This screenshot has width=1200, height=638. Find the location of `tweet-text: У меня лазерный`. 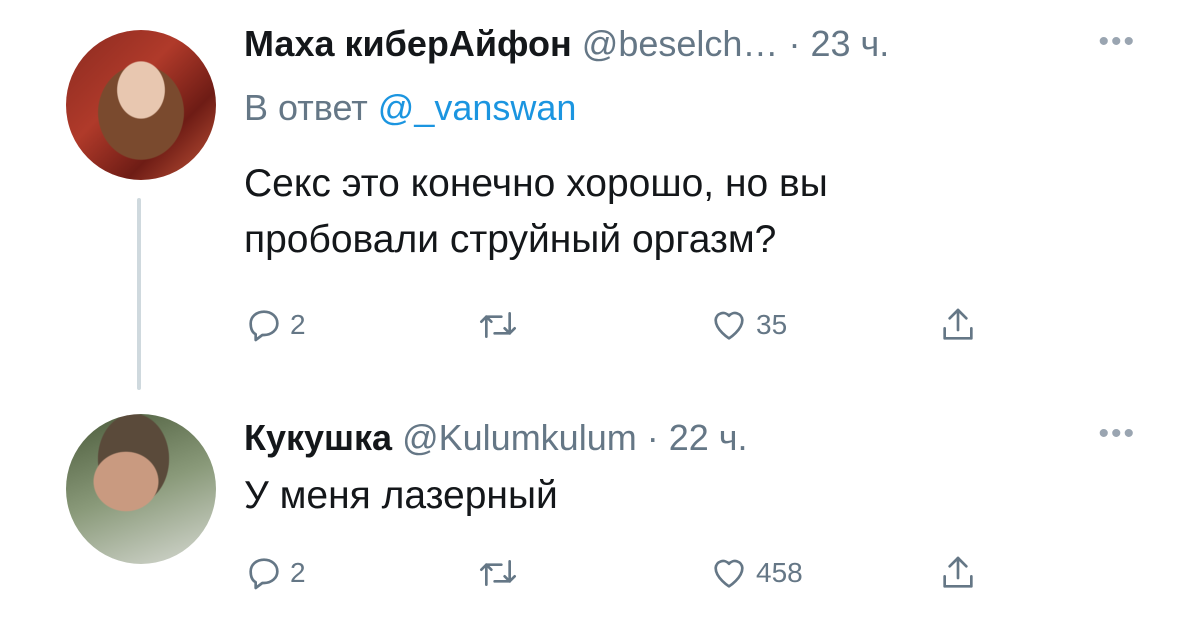

tweet-text: У меня лазерный is located at coordinates (644, 496).